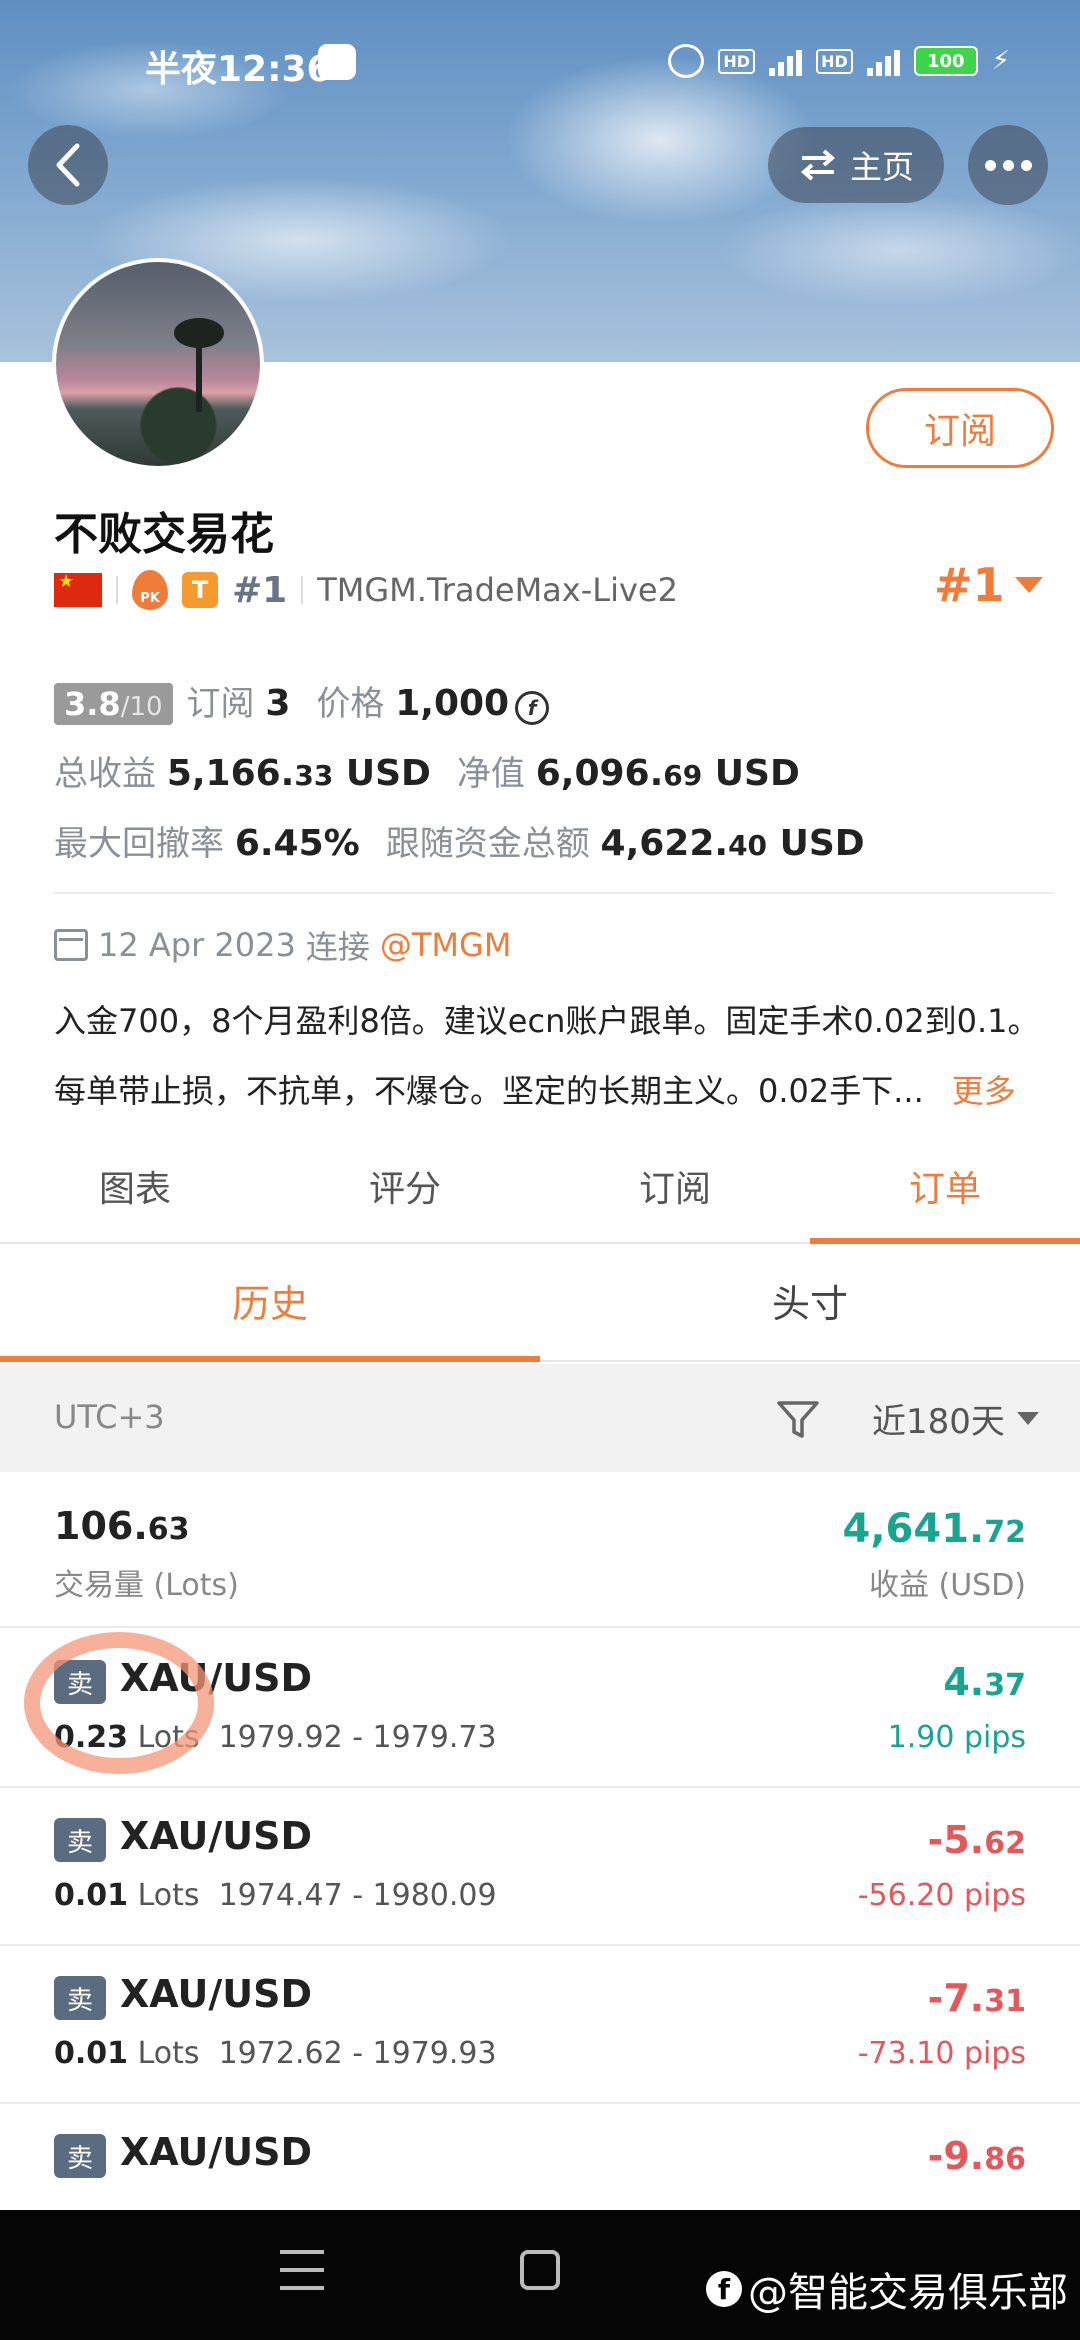 This screenshot has width=1080, height=2340. I want to click on order-profit: 4.37, so click(984, 1682).